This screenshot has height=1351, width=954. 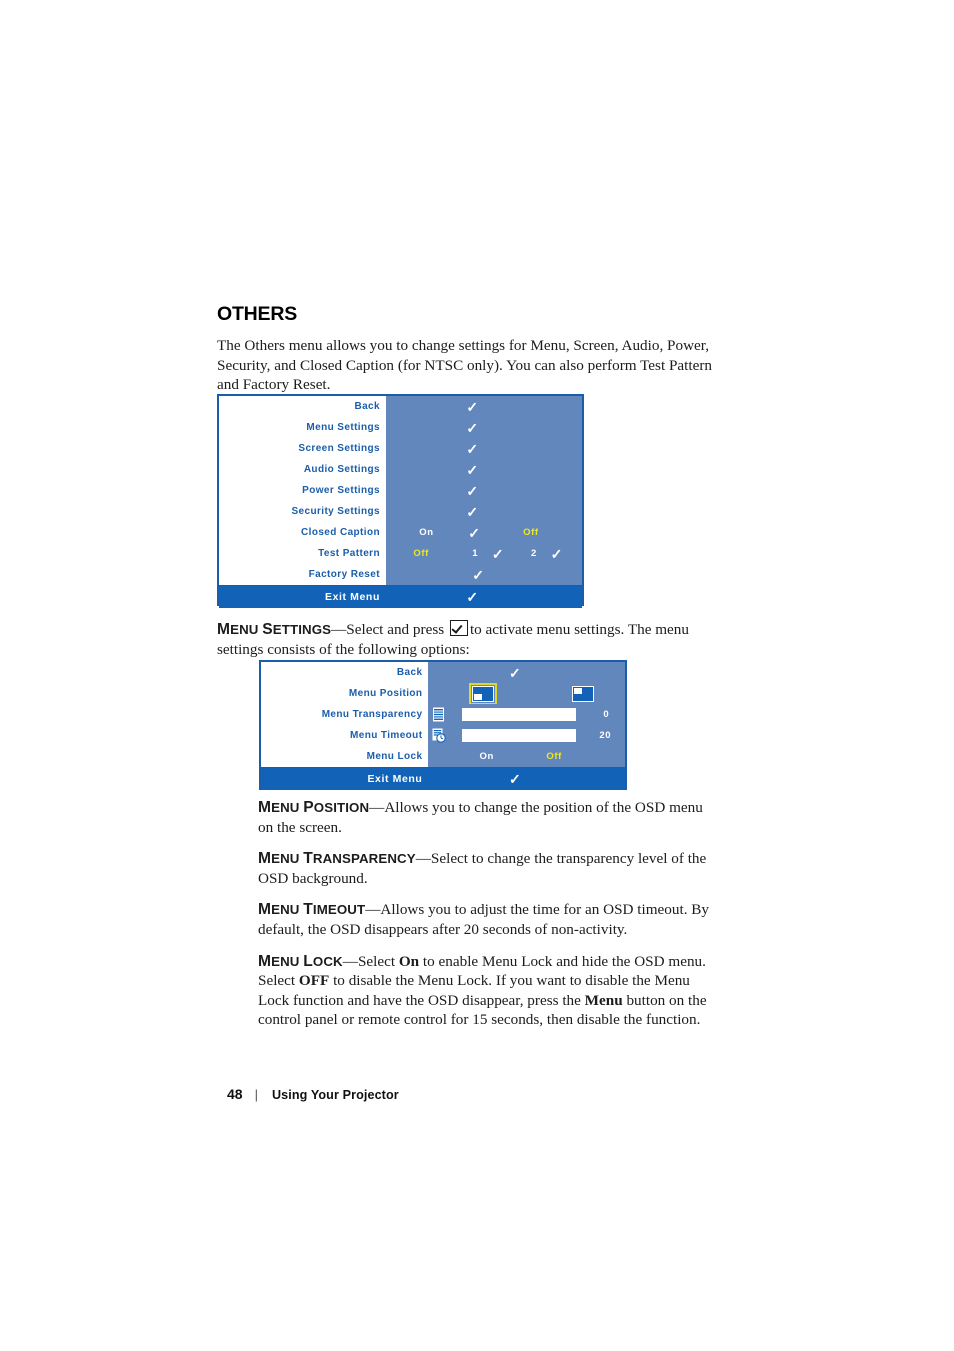 I want to click on osd-label-test-pattern: Test Pattern, so click(x=302, y=553).